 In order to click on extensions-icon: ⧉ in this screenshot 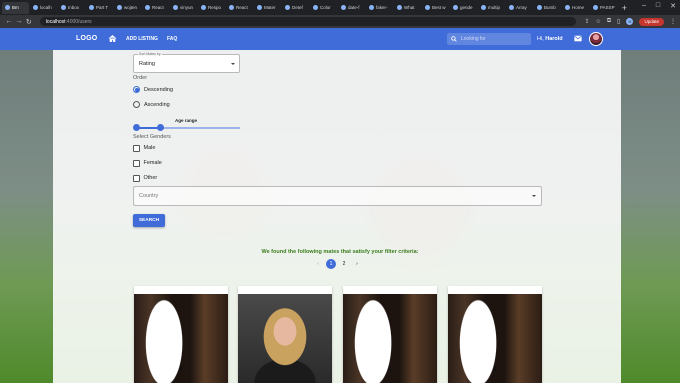, I will do `click(609, 21)`.